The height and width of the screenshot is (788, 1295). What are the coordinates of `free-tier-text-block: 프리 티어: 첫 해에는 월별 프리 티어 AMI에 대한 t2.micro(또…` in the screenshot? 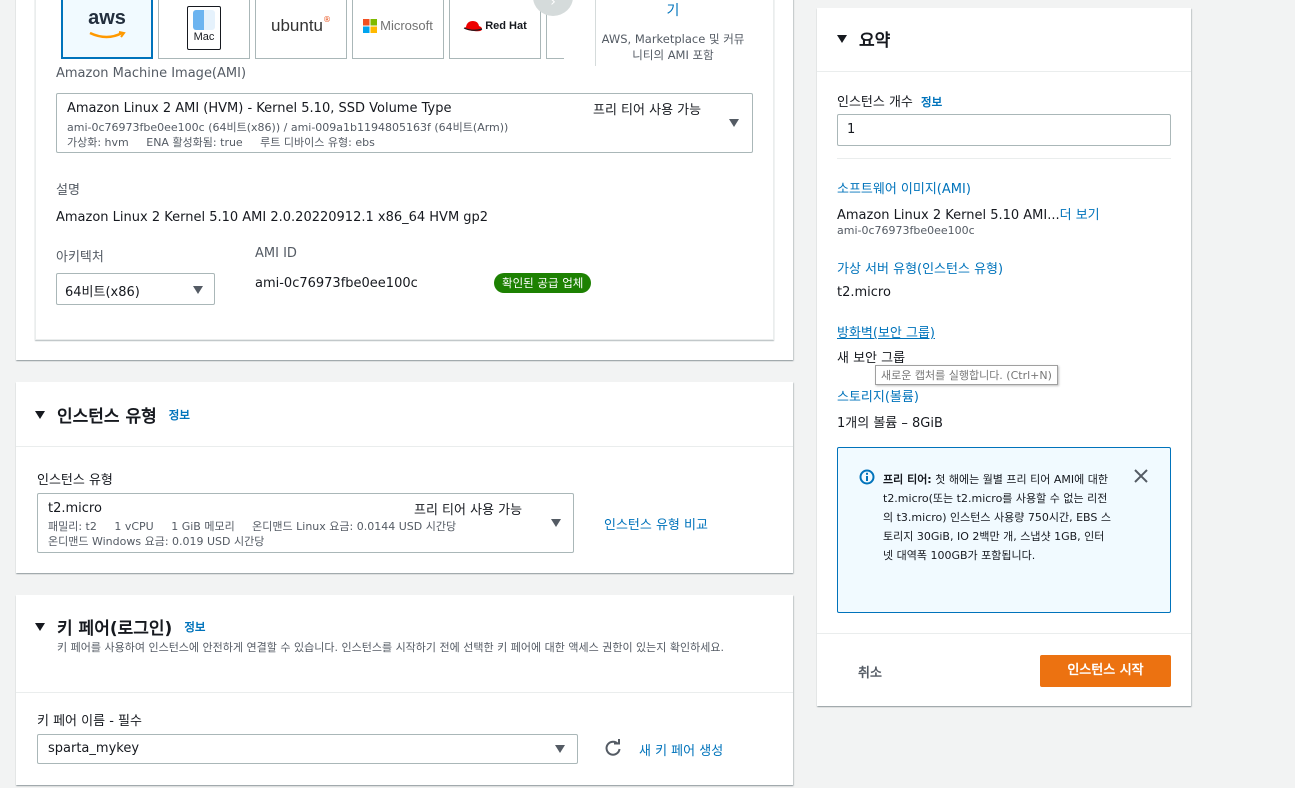 It's located at (997, 517).